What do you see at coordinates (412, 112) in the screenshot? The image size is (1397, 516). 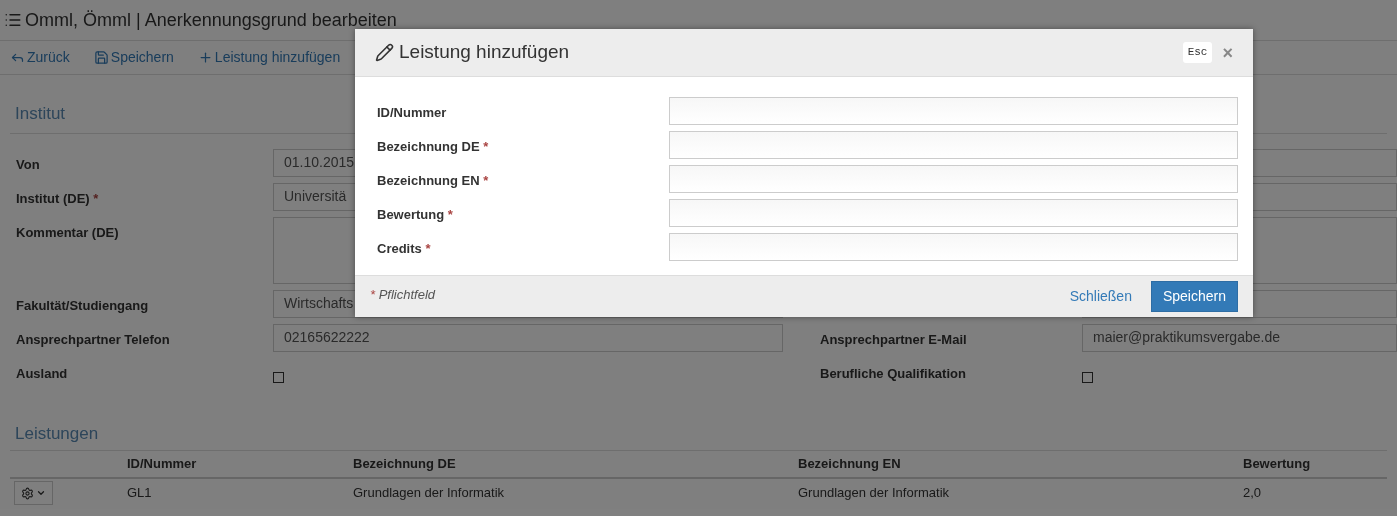 I see `field-label: ID/Nummer` at bounding box center [412, 112].